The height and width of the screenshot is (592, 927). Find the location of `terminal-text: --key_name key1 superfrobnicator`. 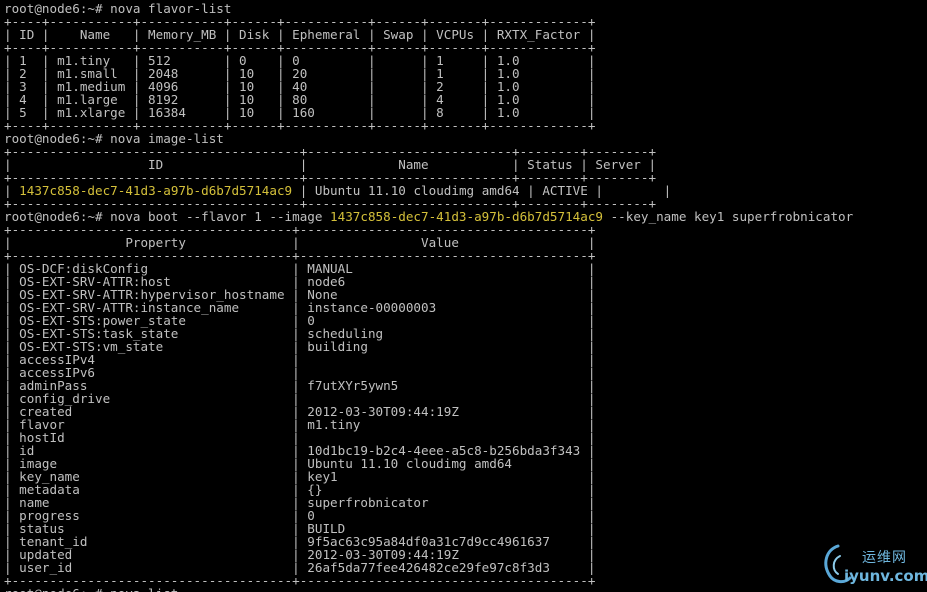

terminal-text: --key_name key1 superfrobnicator is located at coordinates (728, 216).